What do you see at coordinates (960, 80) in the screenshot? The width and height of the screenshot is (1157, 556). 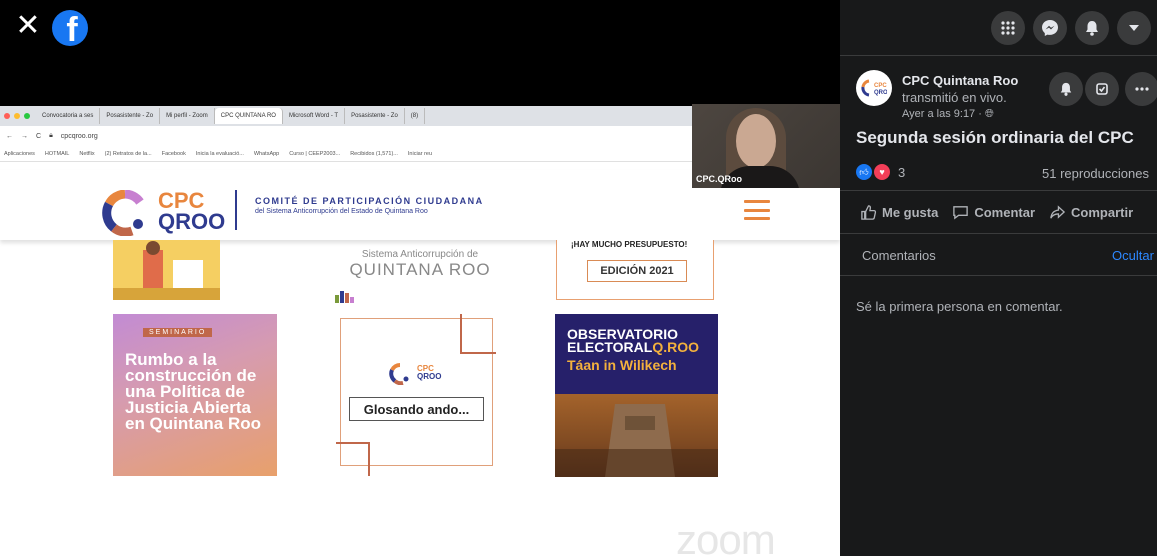 I see `page-name: CPC Quintana Roo` at bounding box center [960, 80].